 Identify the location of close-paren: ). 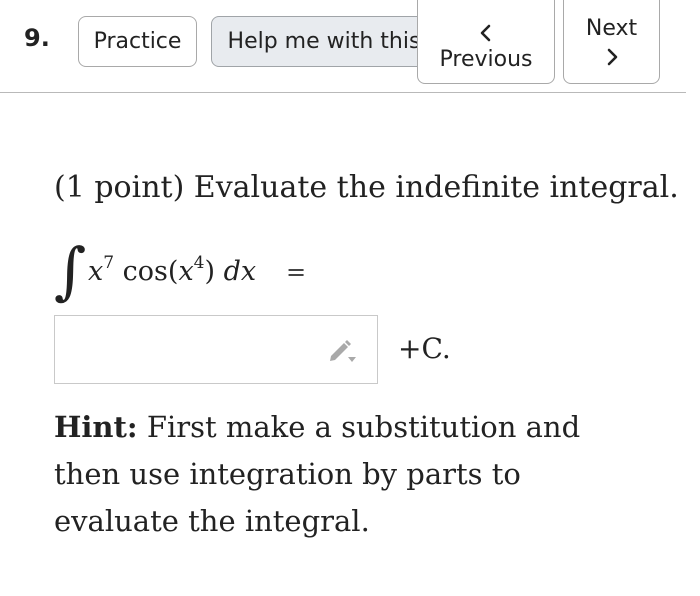
(210, 271).